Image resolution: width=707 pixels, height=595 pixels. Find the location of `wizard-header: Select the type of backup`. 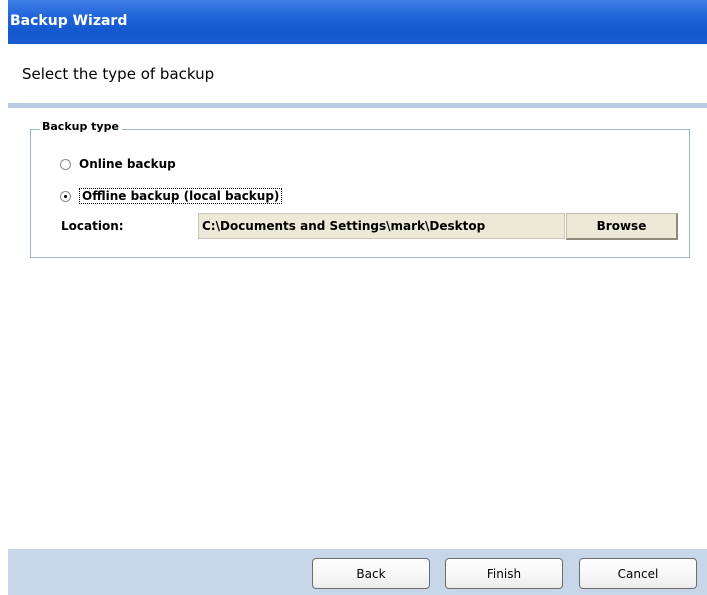

wizard-header: Select the type of backup is located at coordinates (357, 73).